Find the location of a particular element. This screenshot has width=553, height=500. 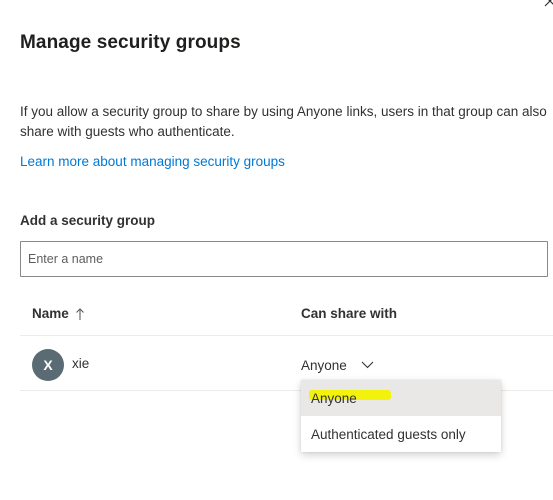

can-share-with-dropdown: Anyone is located at coordinates (337, 365).